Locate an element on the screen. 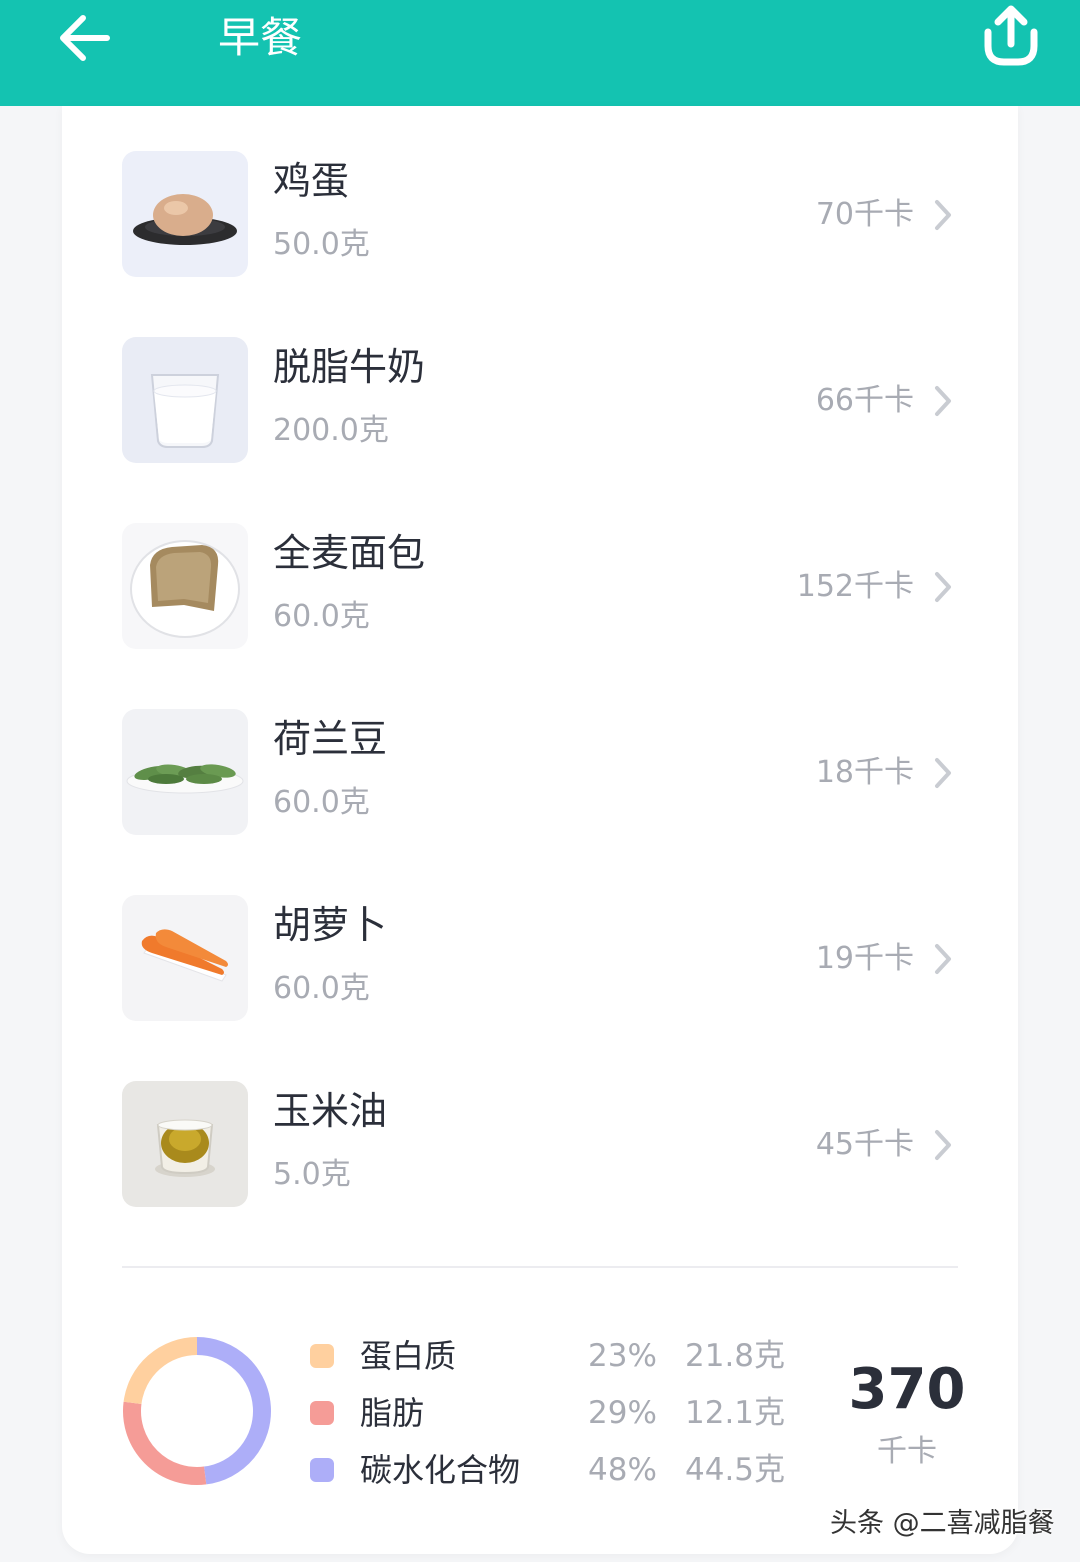  legend-label: 蛋白质 is located at coordinates (408, 1356).